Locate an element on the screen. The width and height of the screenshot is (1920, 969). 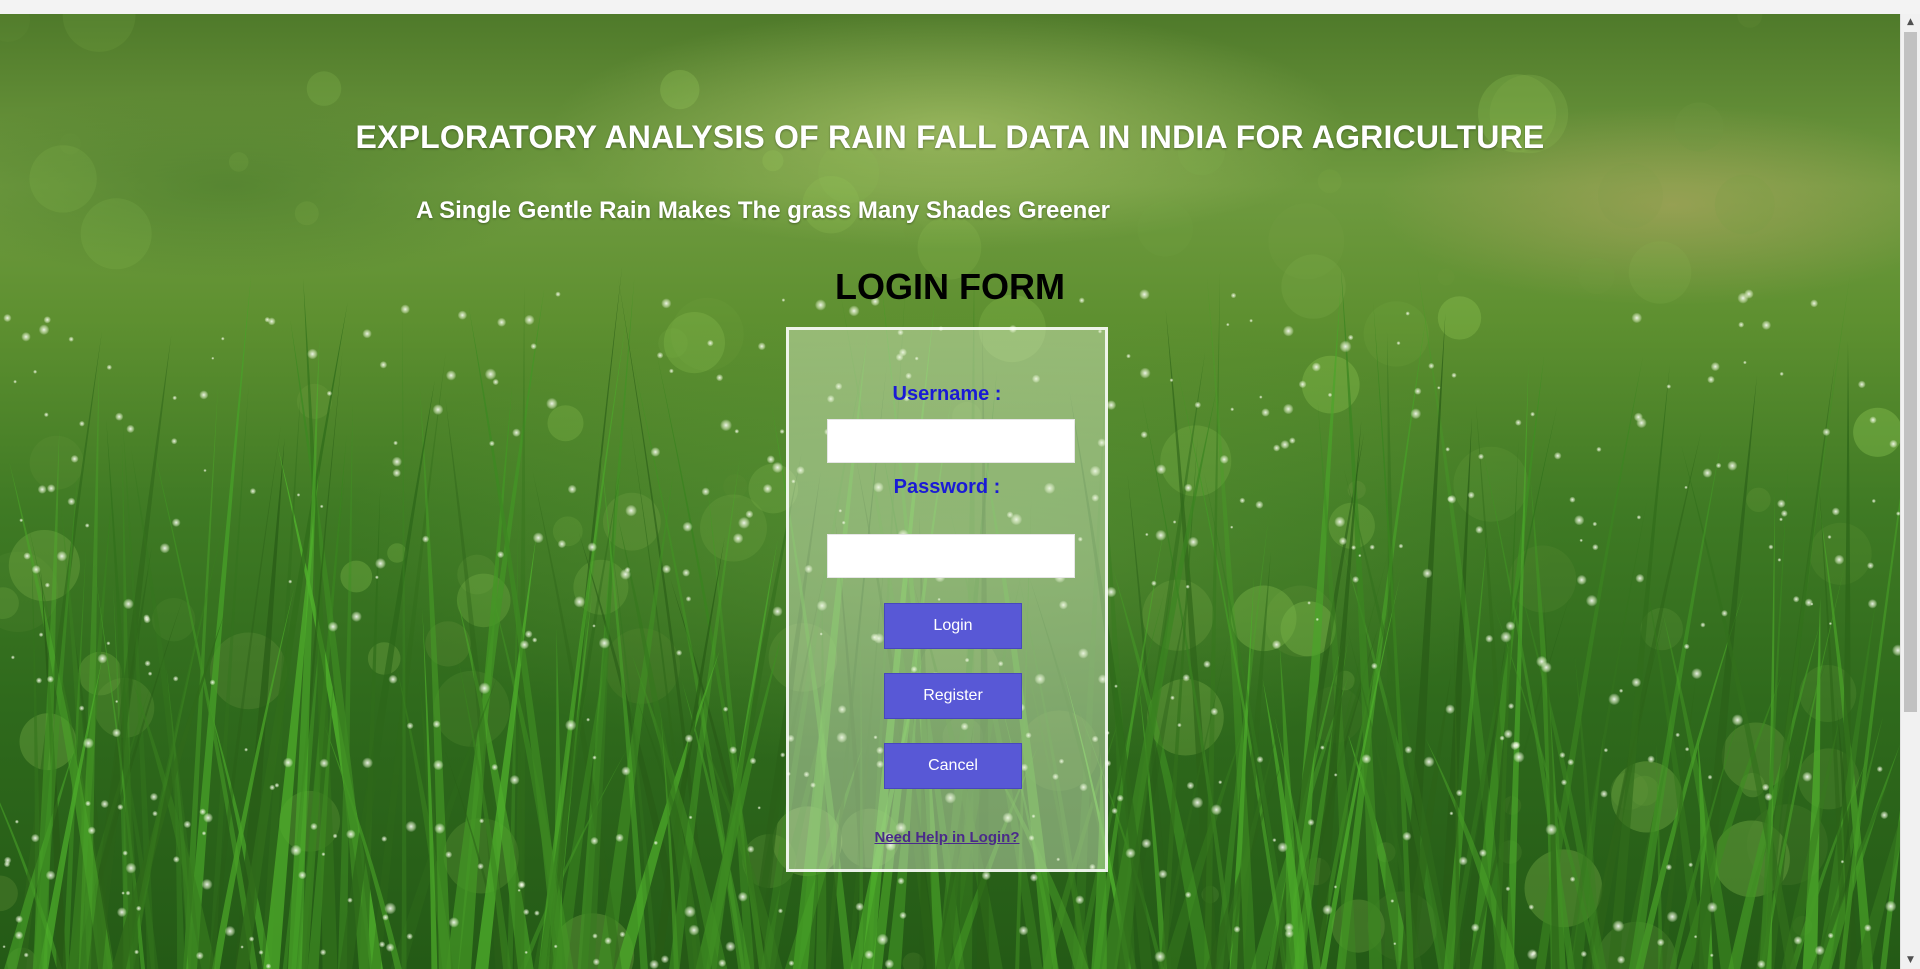
login-button: Login is located at coordinates (953, 626).